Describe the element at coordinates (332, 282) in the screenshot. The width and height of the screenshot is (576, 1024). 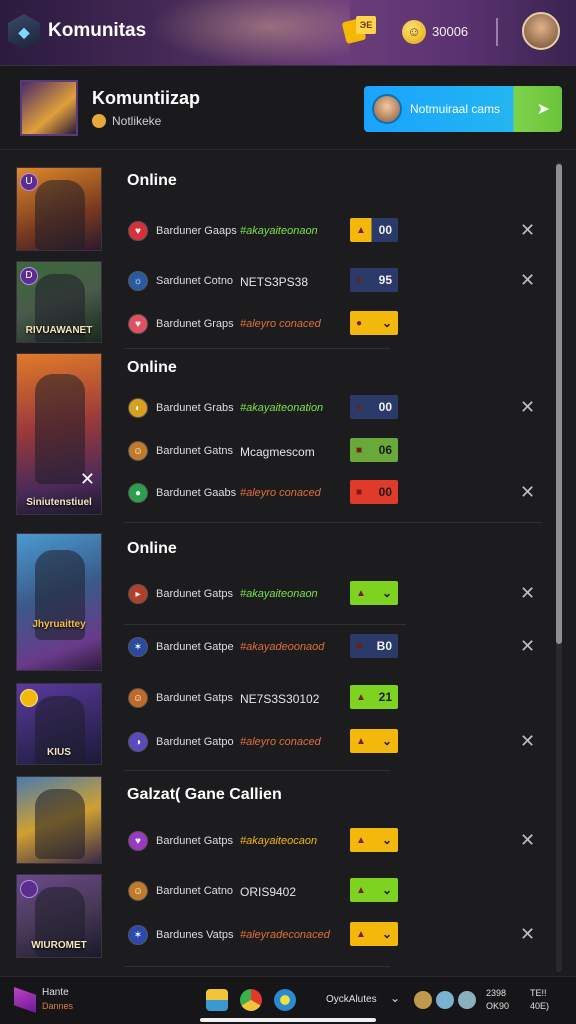
I see `list-item: ☼ Sardunet Cotno NETS3PS38 ● 95 ✕` at that location.